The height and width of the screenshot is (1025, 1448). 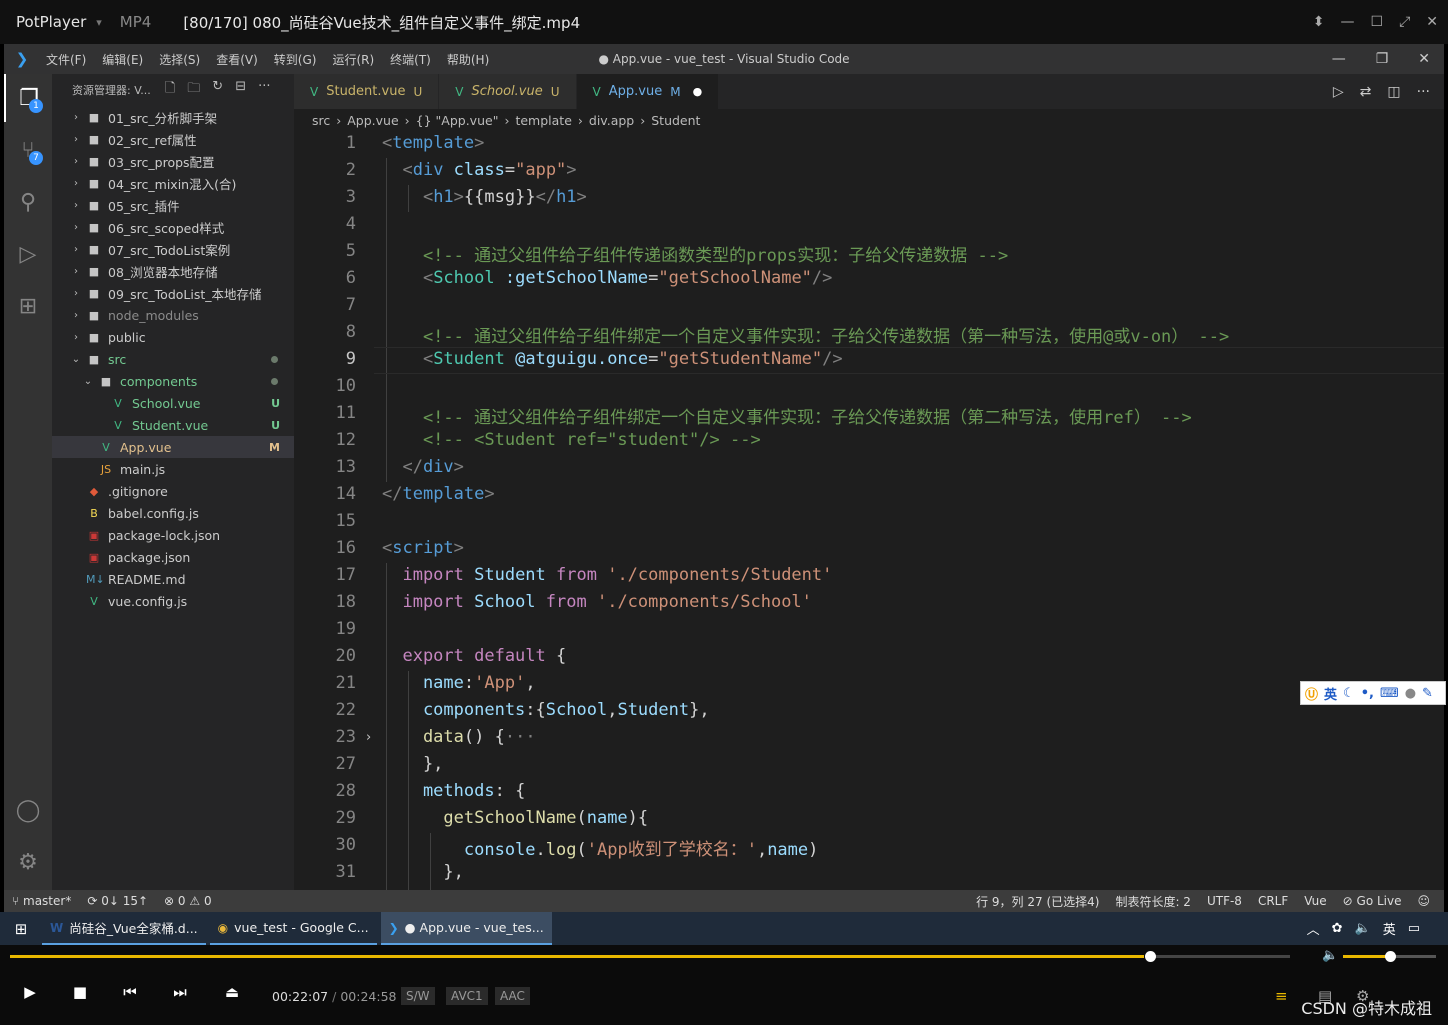 What do you see at coordinates (122, 59) in the screenshot?
I see `menu-item: 编辑(E)` at bounding box center [122, 59].